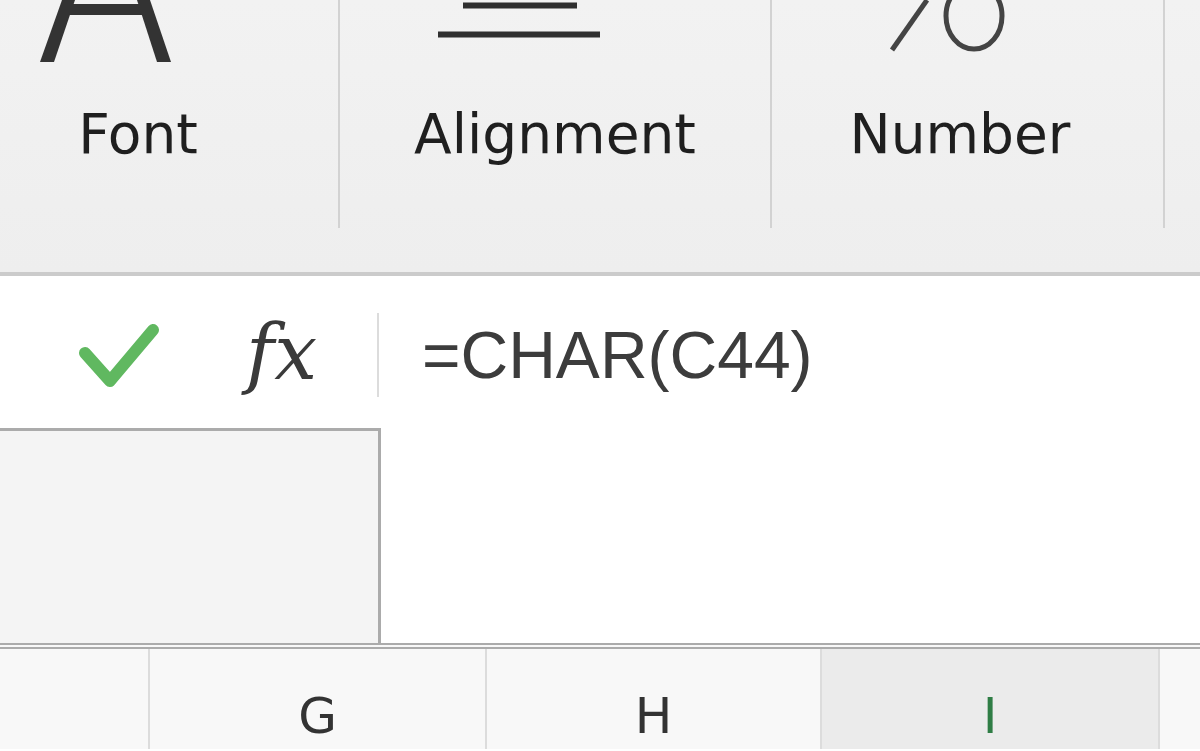 The image size is (1200, 751). What do you see at coordinates (105, 31) in the screenshot?
I see `letter-a-icon` at bounding box center [105, 31].